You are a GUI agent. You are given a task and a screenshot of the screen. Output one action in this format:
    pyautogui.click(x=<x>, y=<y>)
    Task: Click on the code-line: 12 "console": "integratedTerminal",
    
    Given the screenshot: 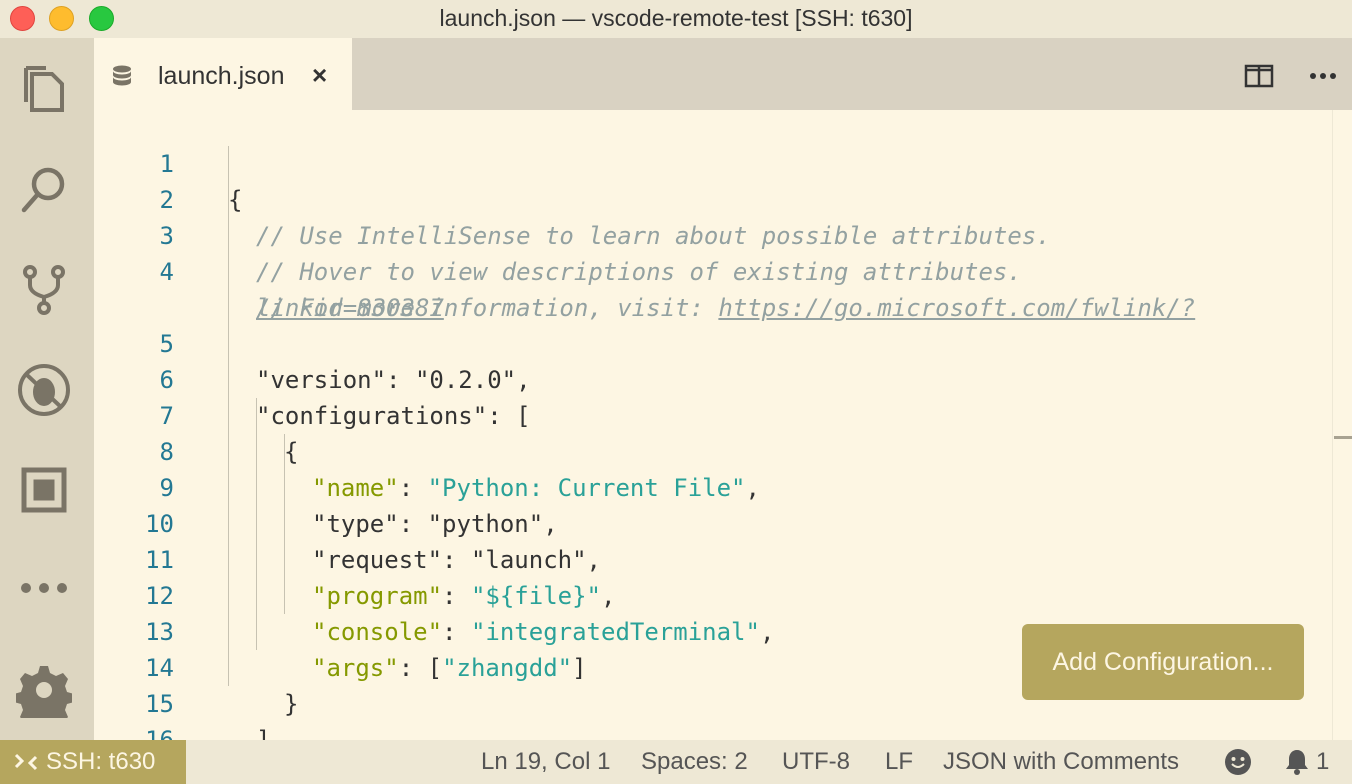 What is the action you would take?
    pyautogui.click(x=714, y=594)
    